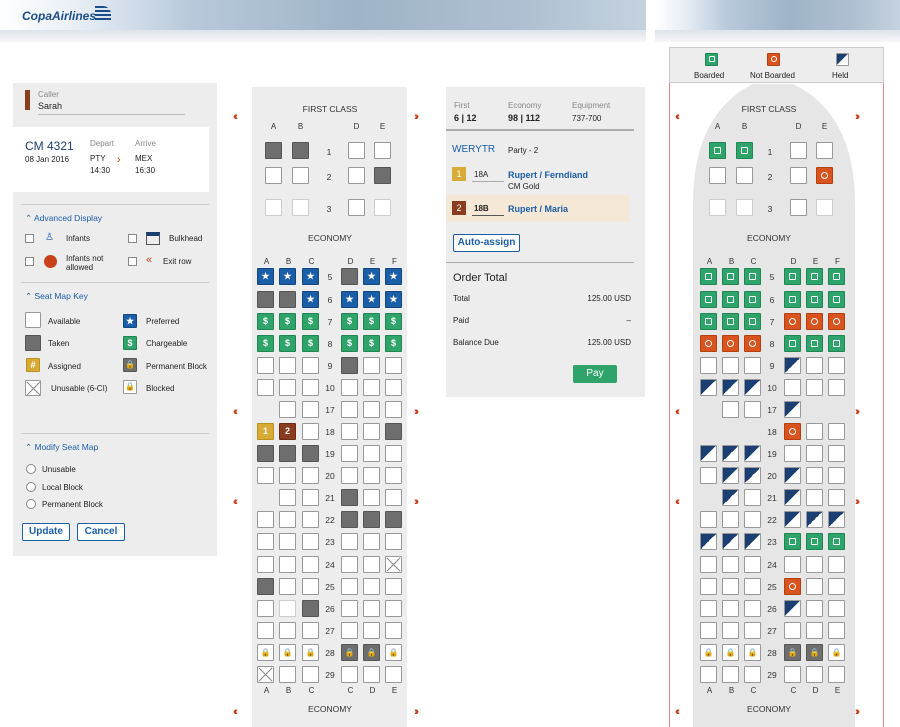  What do you see at coordinates (836, 564) in the screenshot?
I see `seat-24F` at bounding box center [836, 564].